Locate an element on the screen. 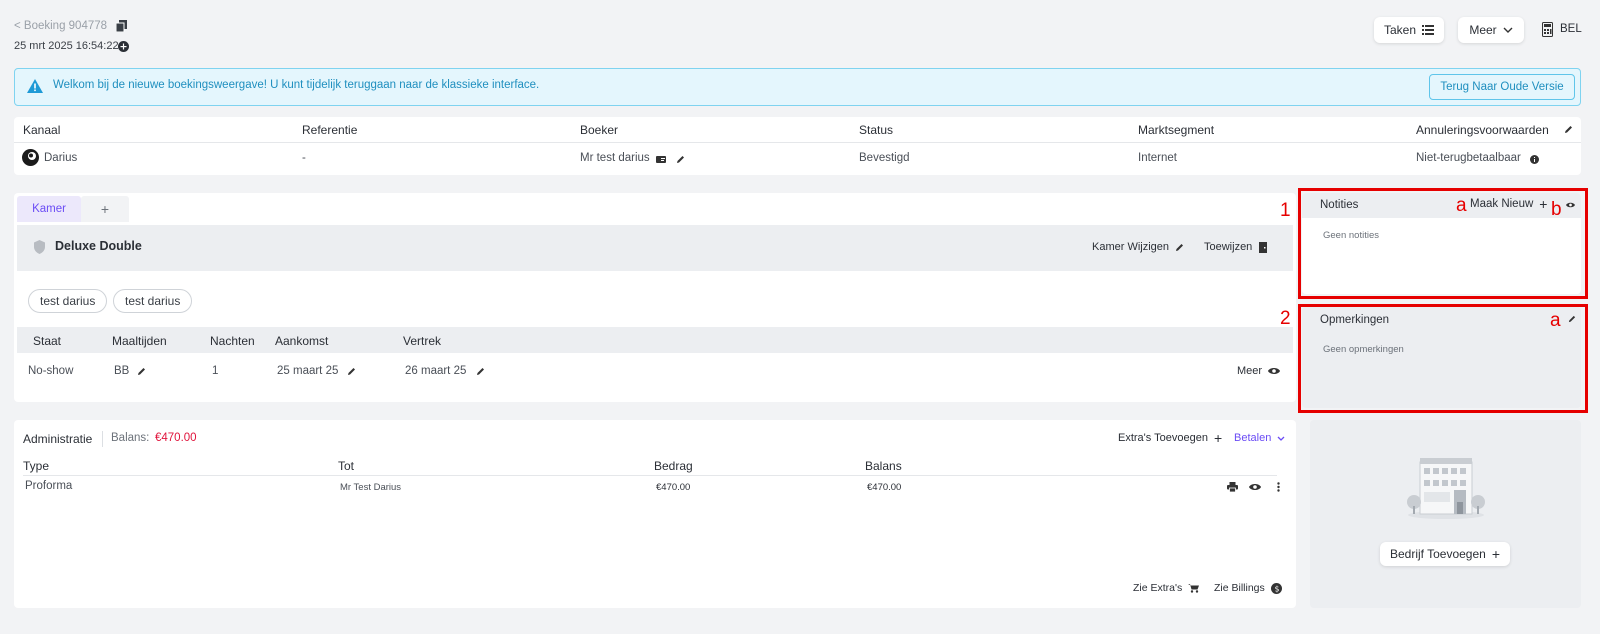  row-meer-button: Meer is located at coordinates (1259, 371).